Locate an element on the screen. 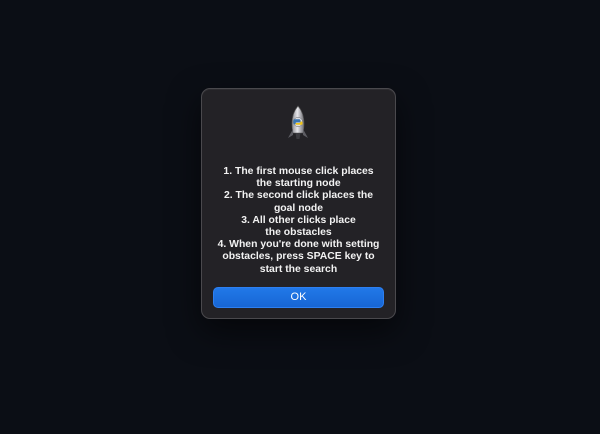 This screenshot has height=434, width=600. message-line: the starting node is located at coordinates (298, 184).